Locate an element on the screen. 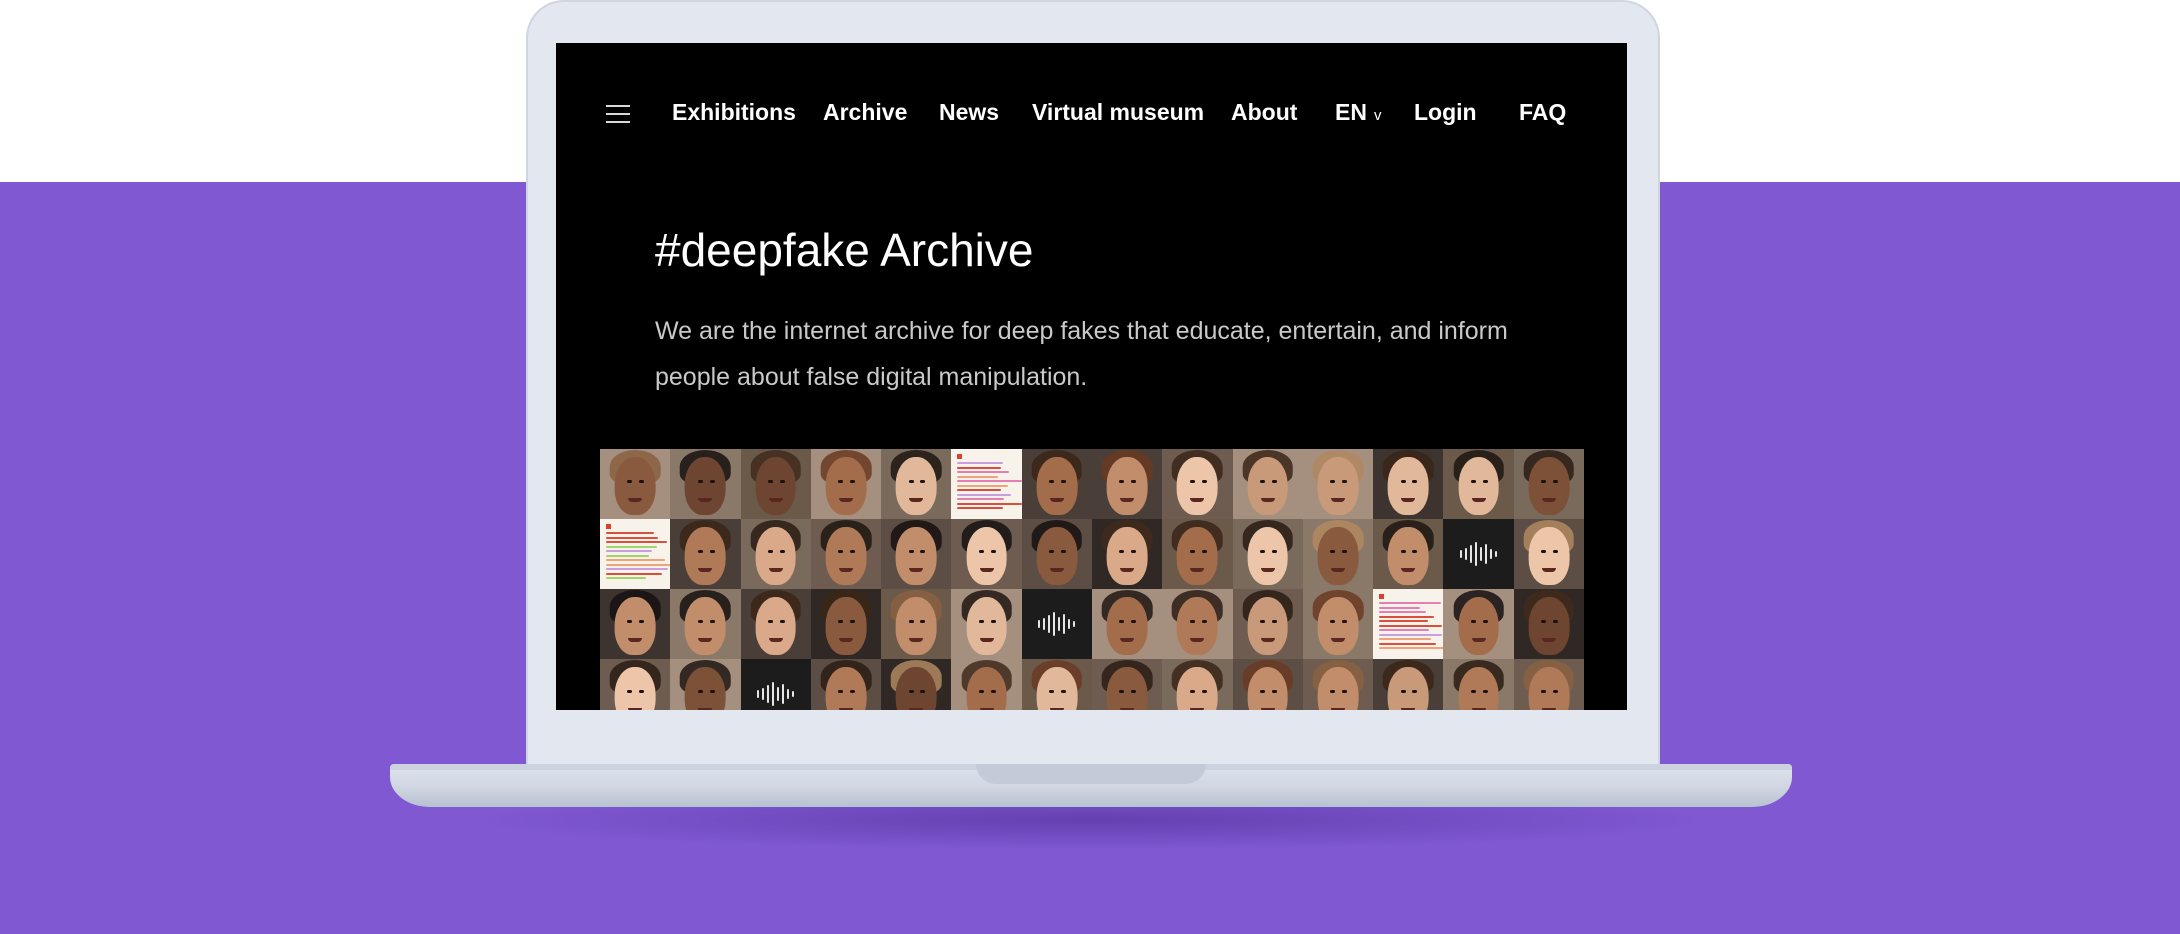 The width and height of the screenshot is (2180, 934). nav-item-virtual-museum: Virtual museum is located at coordinates (1118, 112).